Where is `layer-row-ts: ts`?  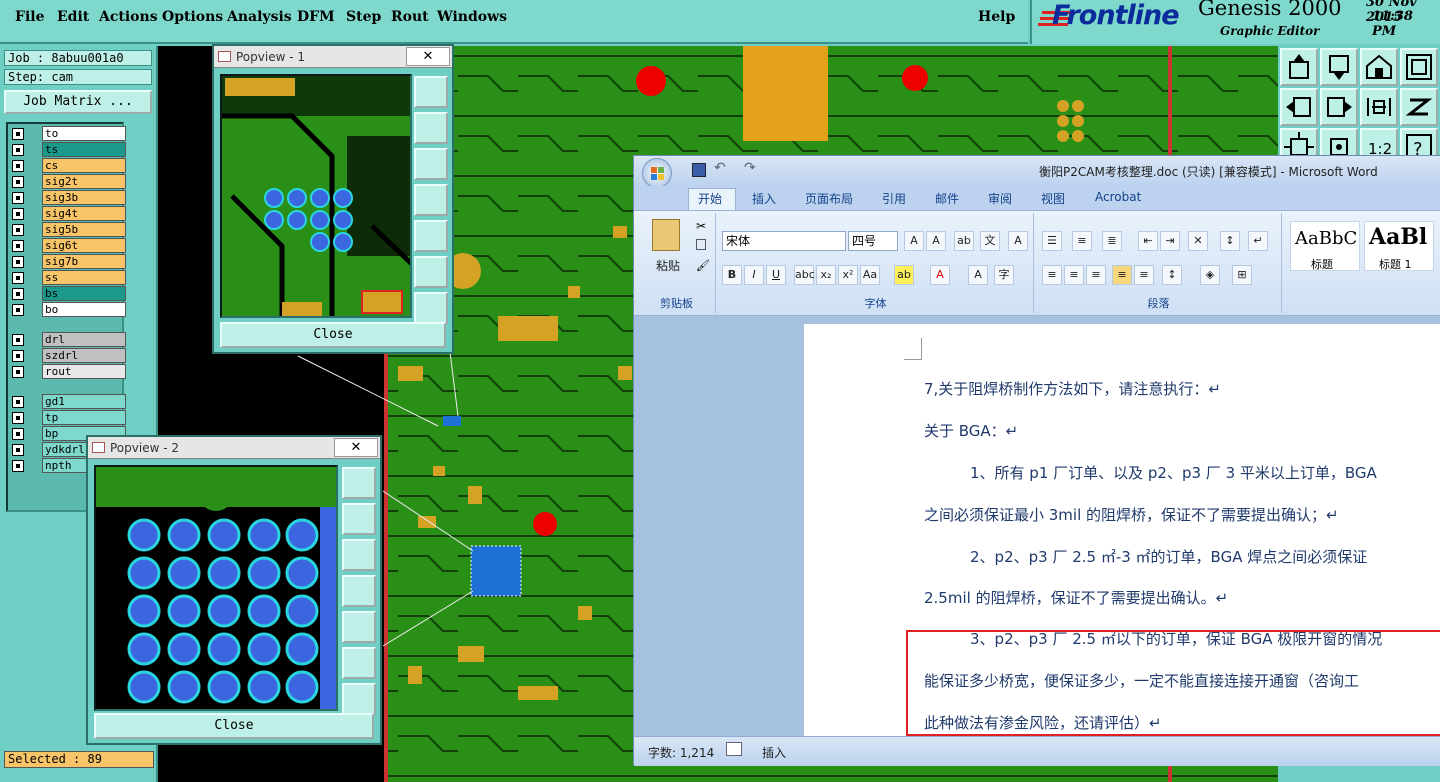
layer-row-ts: ts is located at coordinates (68, 149).